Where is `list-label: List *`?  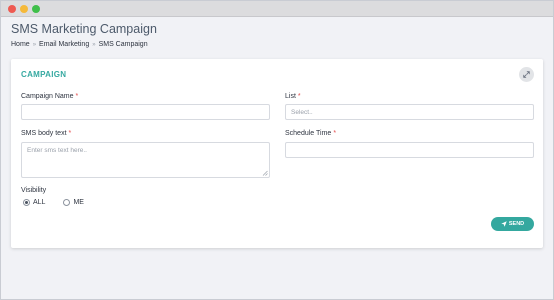 list-label: List * is located at coordinates (293, 96).